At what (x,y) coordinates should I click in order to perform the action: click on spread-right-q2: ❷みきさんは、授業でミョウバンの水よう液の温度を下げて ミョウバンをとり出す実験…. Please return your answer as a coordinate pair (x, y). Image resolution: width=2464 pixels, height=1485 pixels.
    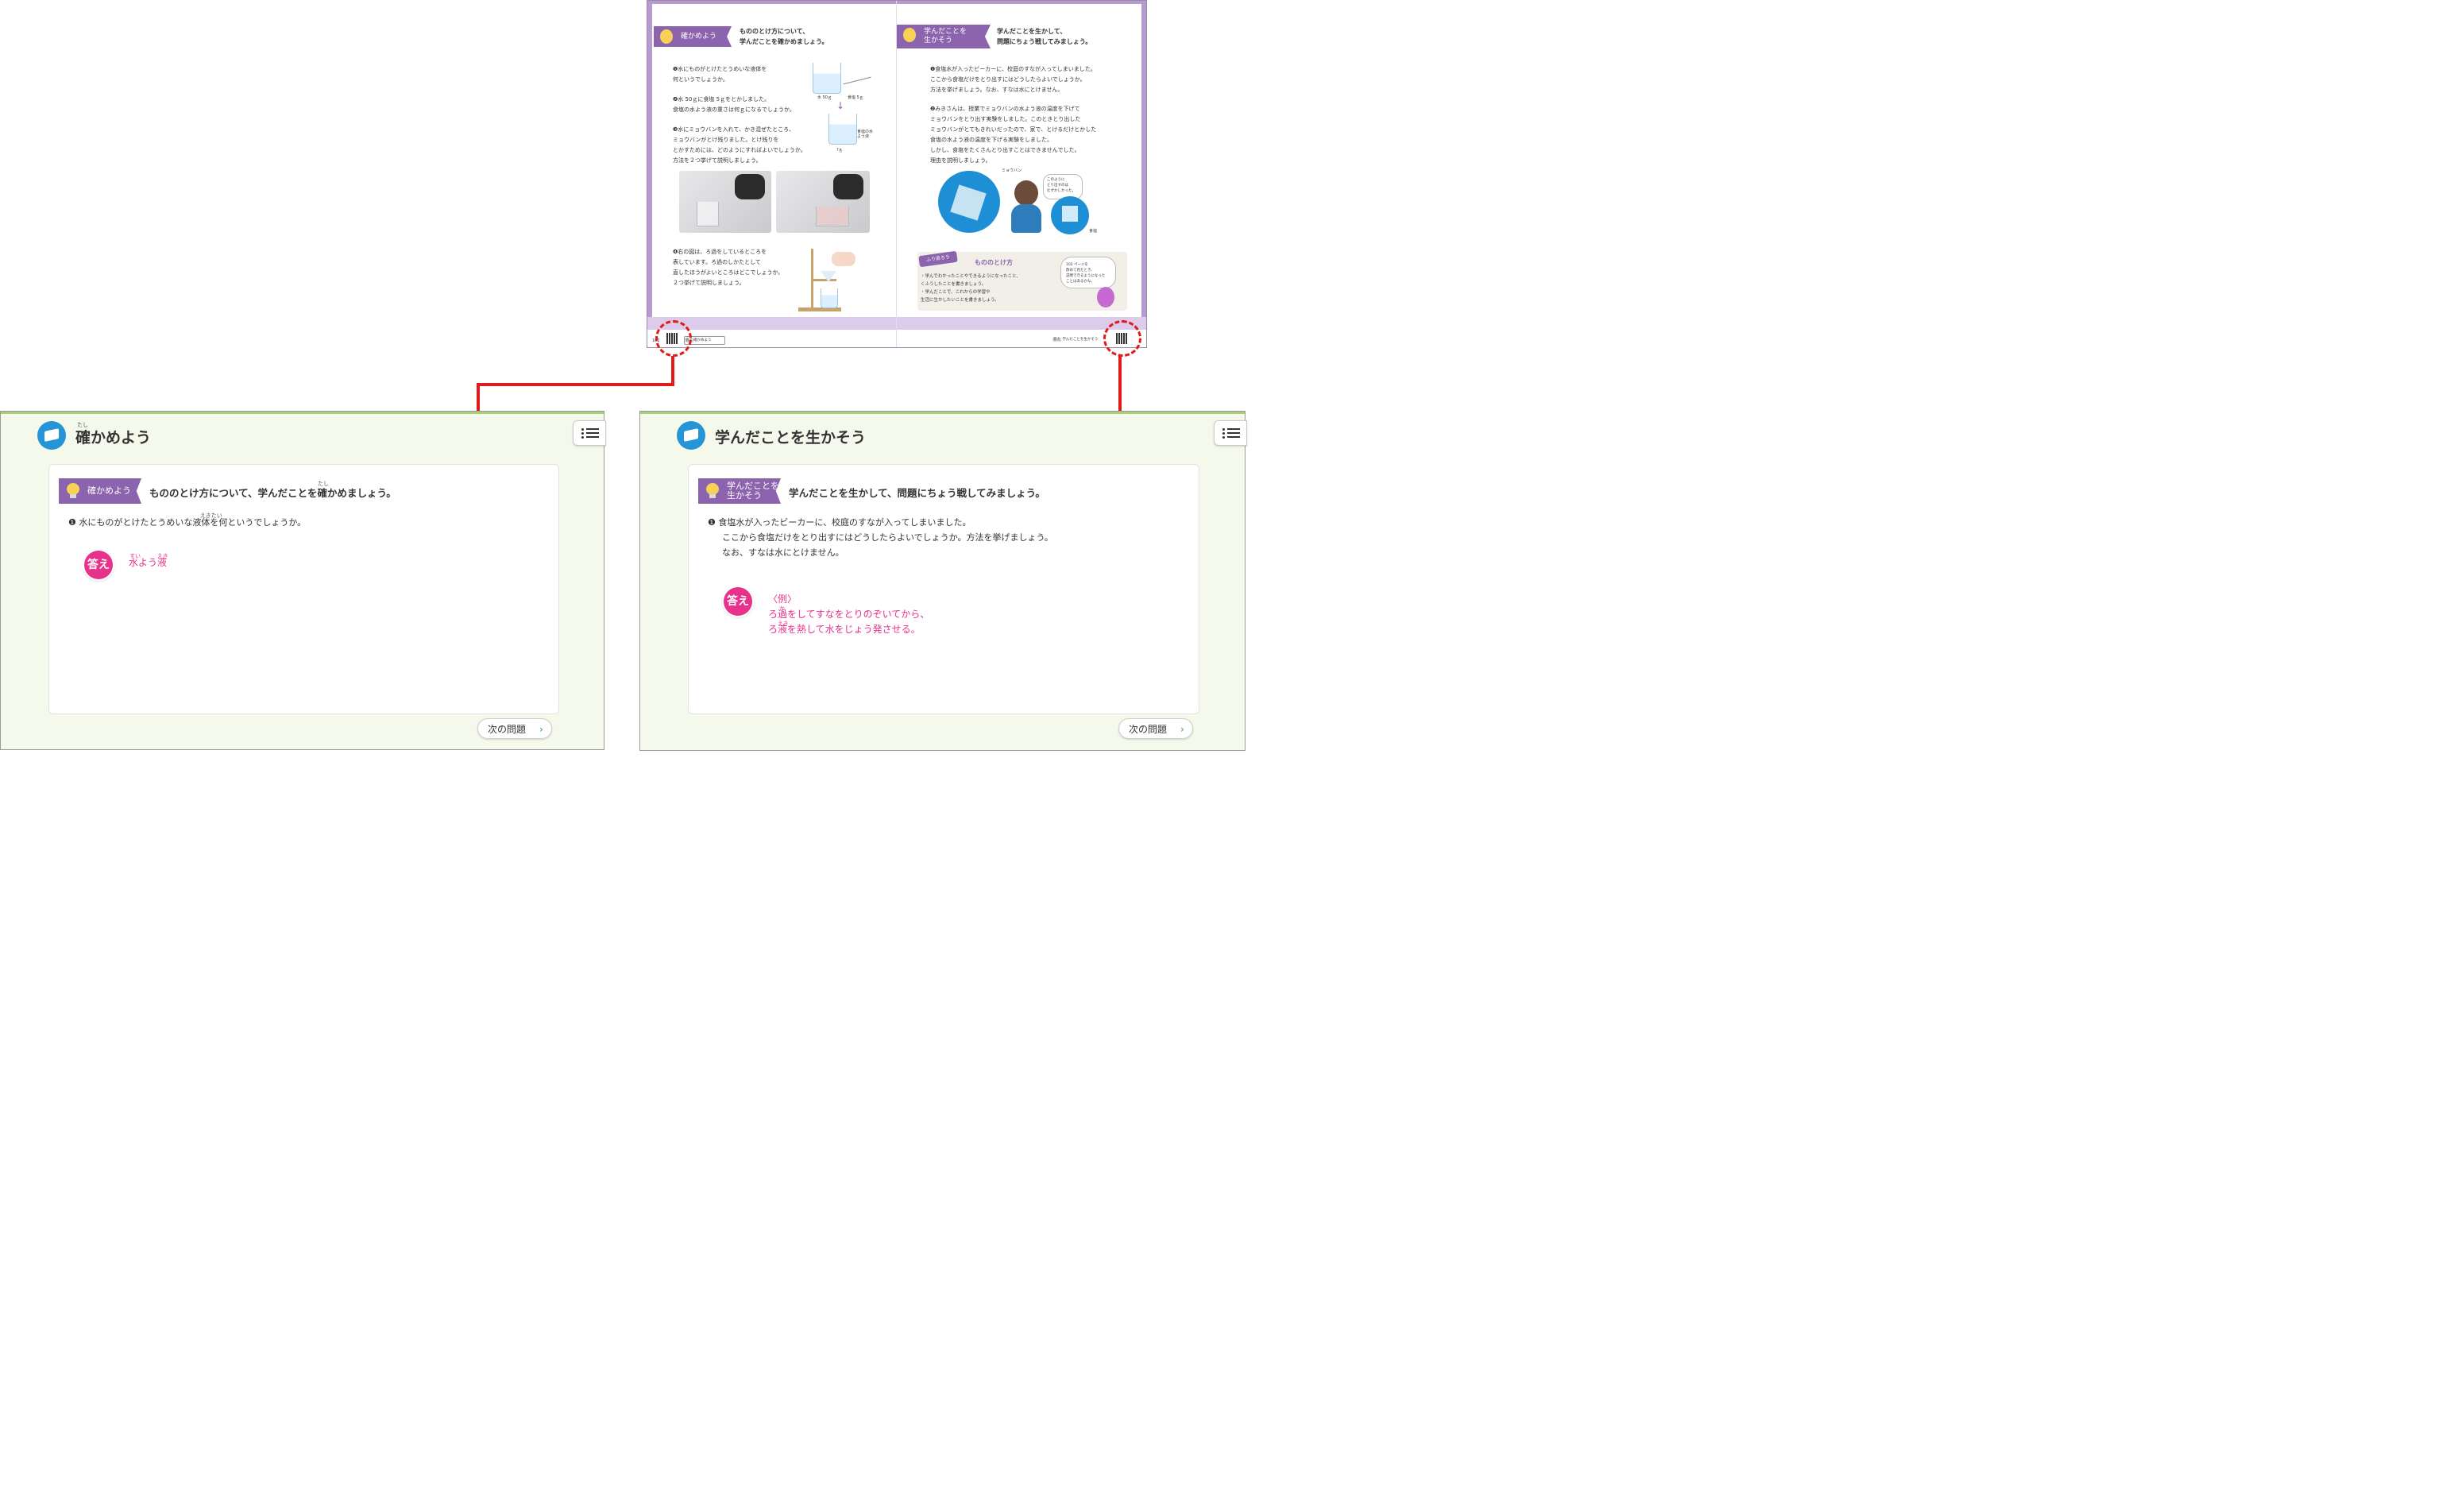
    Looking at the image, I should click on (1013, 135).